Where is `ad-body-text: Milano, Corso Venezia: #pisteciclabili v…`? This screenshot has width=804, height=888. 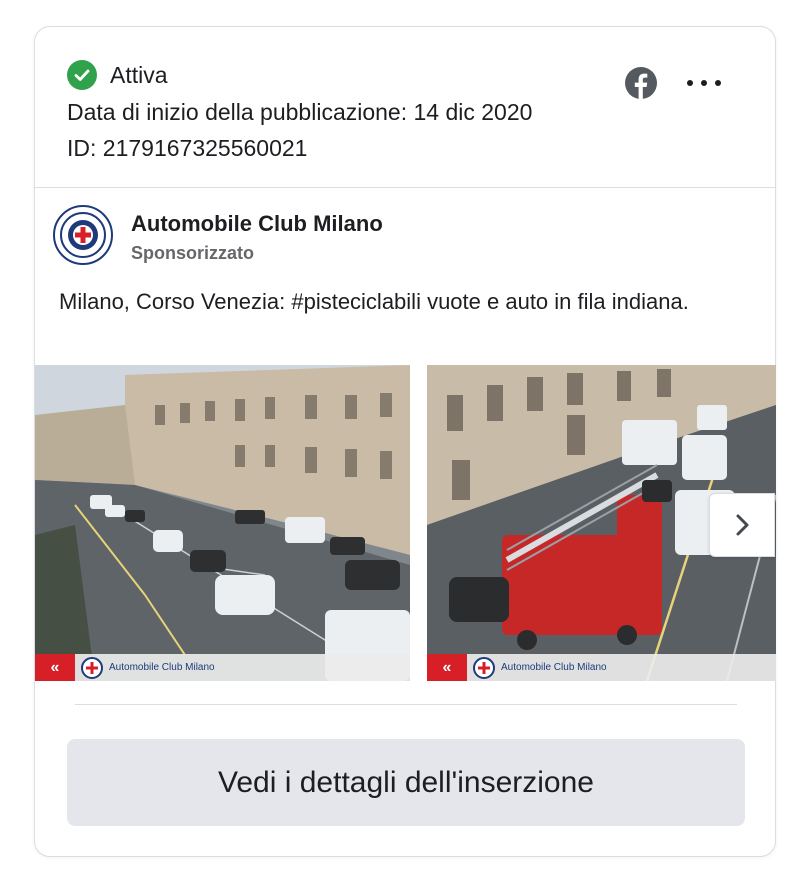 ad-body-text: Milano, Corso Venezia: #pisteciclabili v… is located at coordinates (374, 301).